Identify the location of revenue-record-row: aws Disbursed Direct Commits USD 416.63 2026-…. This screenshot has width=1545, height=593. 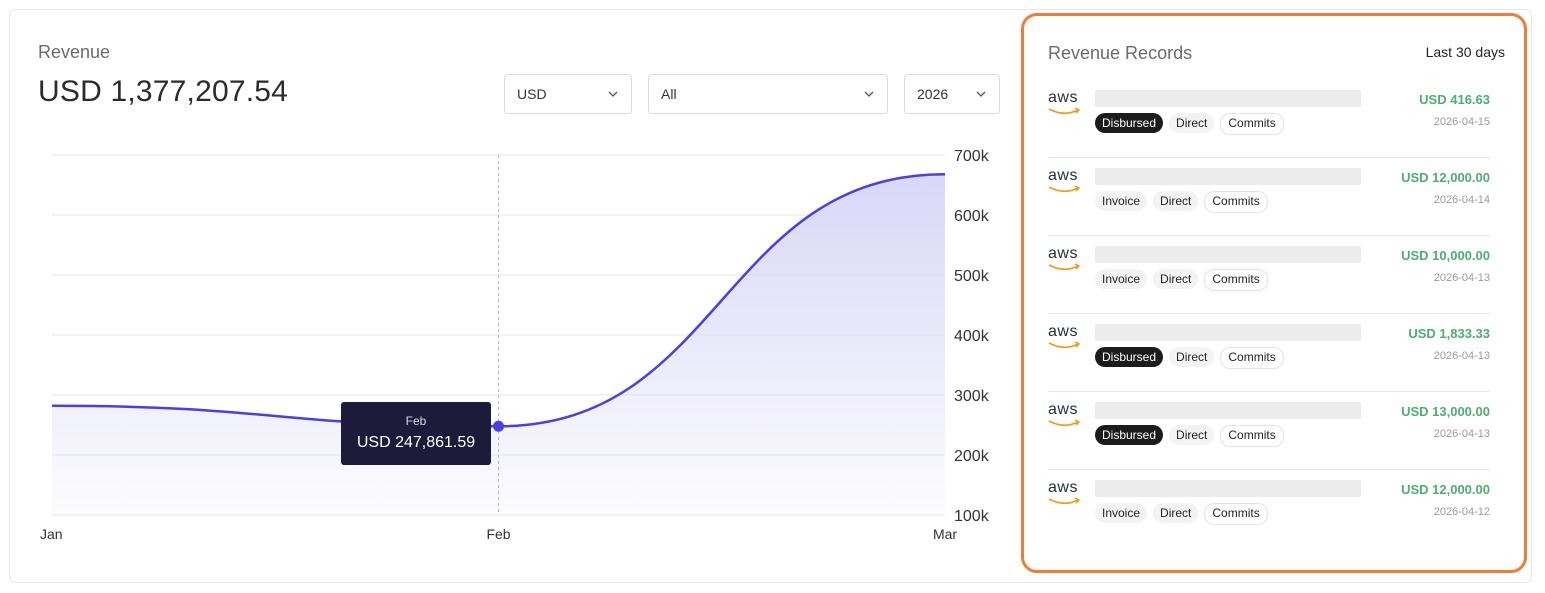
(1269, 119).